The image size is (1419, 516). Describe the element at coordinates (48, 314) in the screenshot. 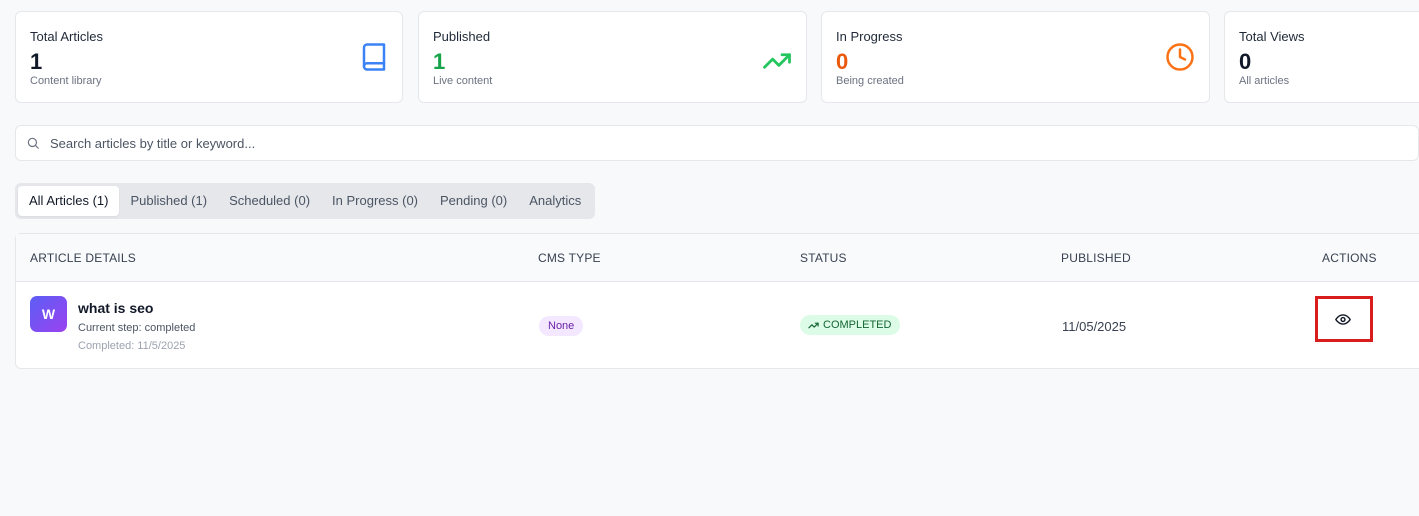

I see `article-avatar: W` at that location.